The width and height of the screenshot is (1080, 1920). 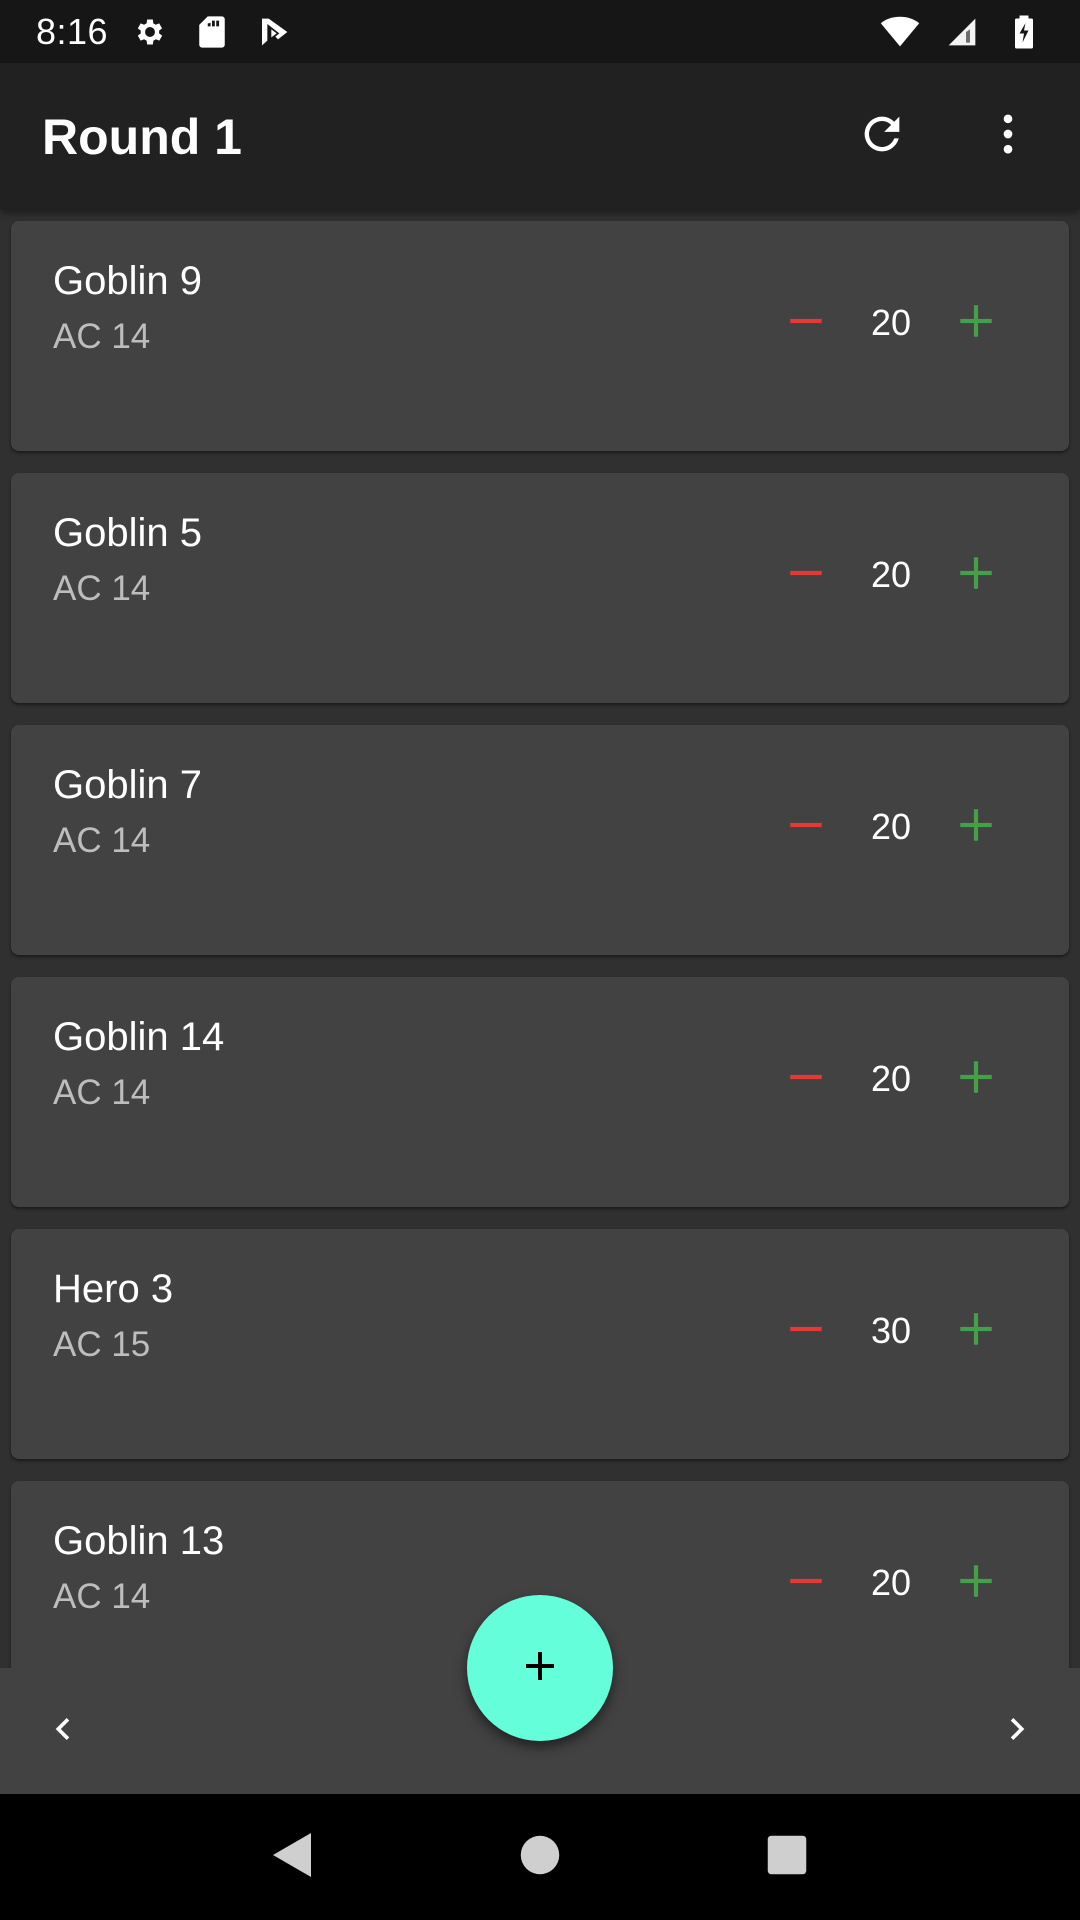 What do you see at coordinates (142, 136) in the screenshot?
I see `page-title: Round 1` at bounding box center [142, 136].